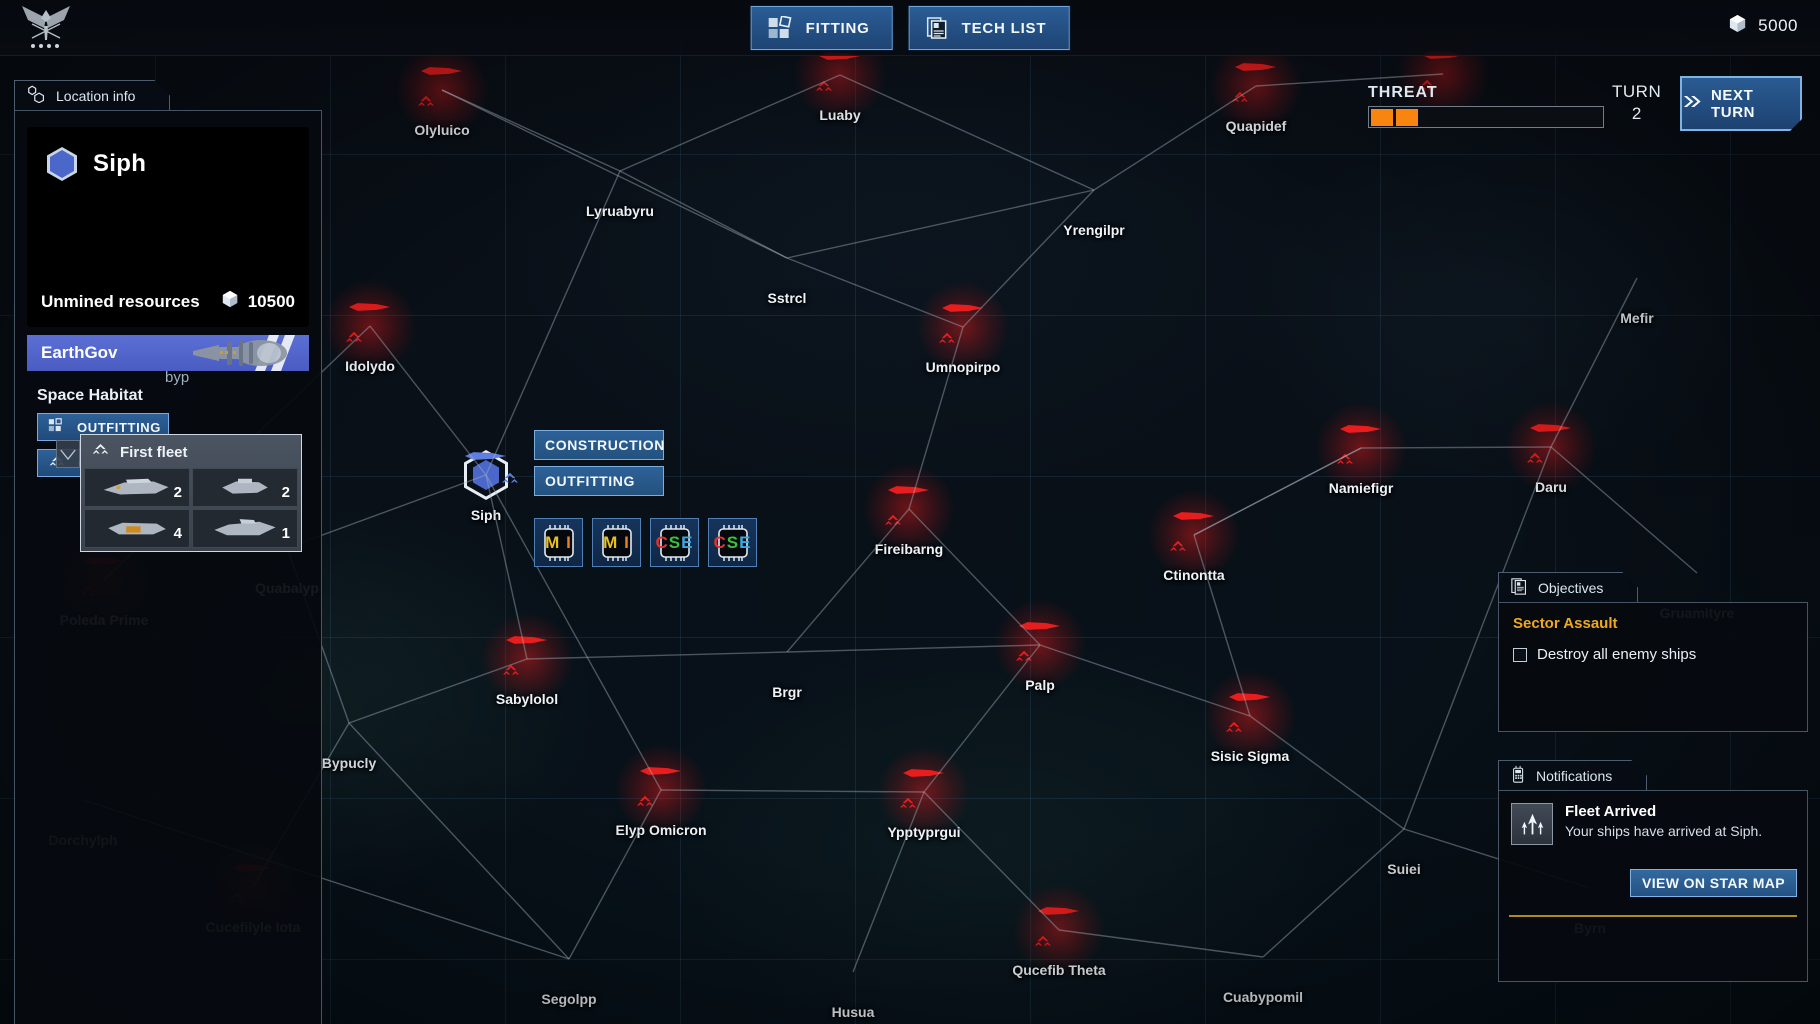  Describe the element at coordinates (120, 163) in the screenshot. I see `location-system-name: Siph` at that location.